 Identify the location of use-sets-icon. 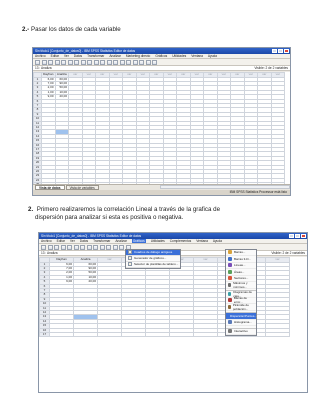
(141, 62).